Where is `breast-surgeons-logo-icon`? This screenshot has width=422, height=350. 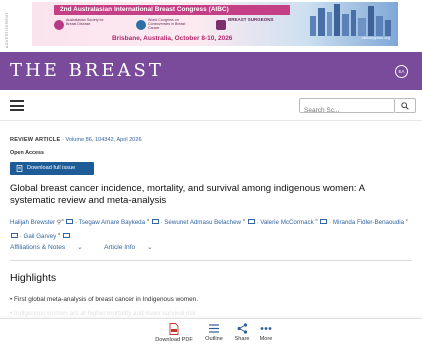 breast-surgeons-logo-icon is located at coordinates (221, 25).